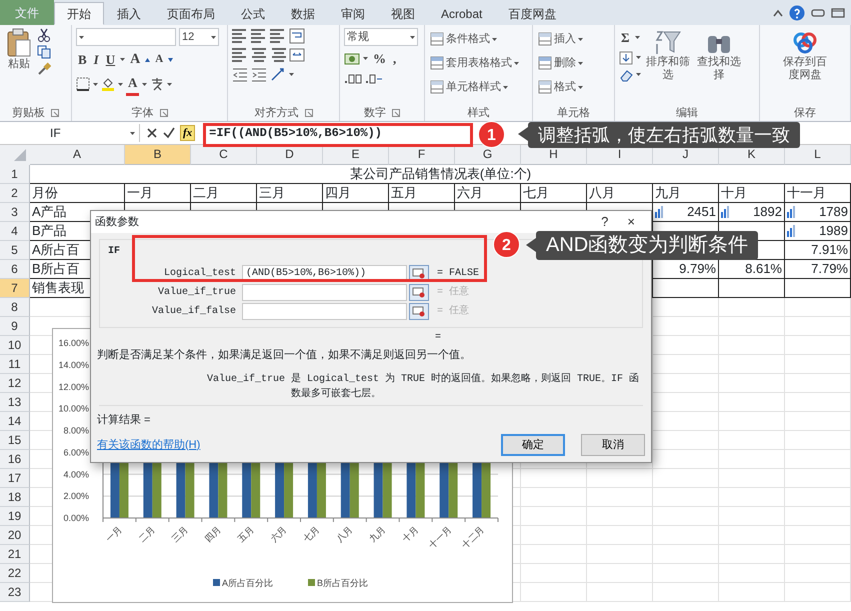 The height and width of the screenshot is (611, 851). Describe the element at coordinates (82, 60) in the screenshot. I see `format-button: B` at that location.